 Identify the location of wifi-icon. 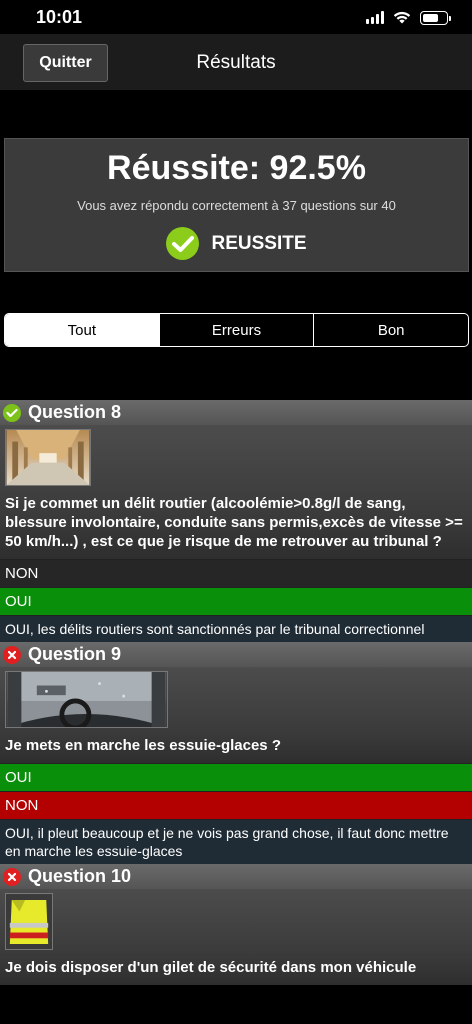
(402, 17).